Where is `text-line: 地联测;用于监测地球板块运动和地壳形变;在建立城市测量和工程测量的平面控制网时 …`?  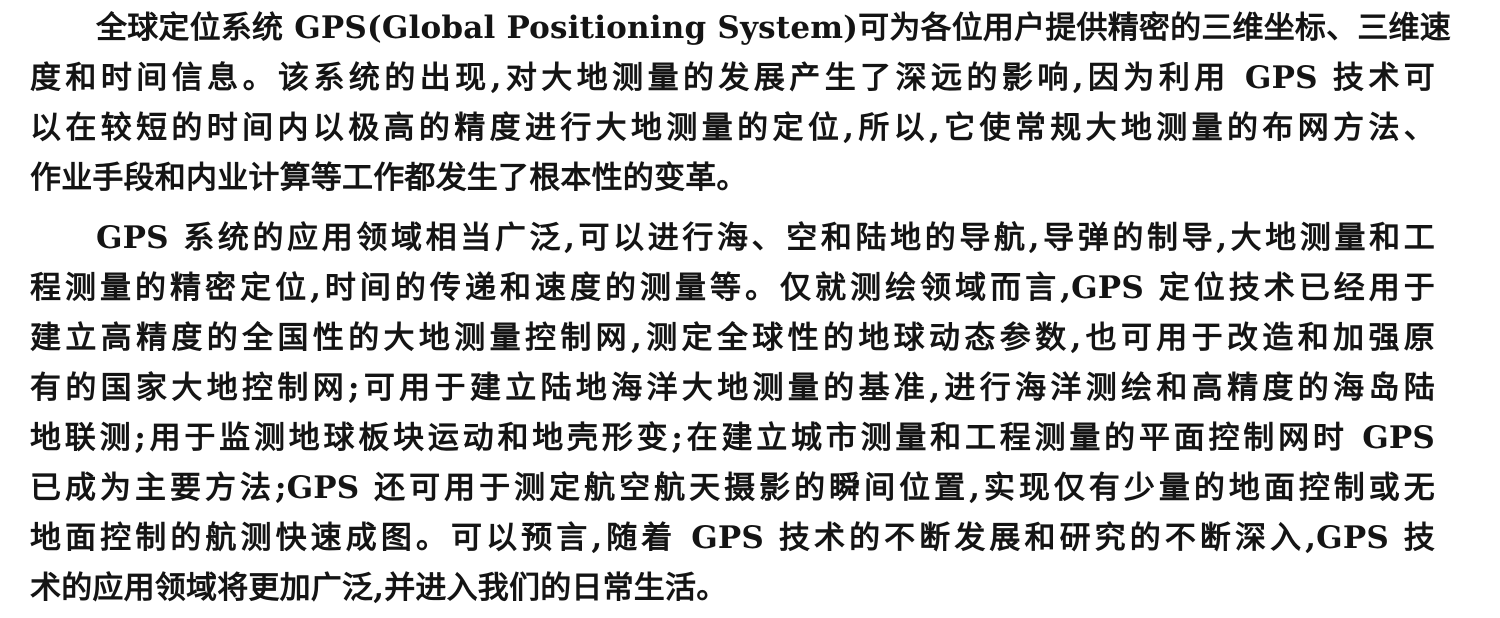 text-line: 地联测;用于监测地球板块运动和地壳形变;在建立城市测量和工程测量的平面控制网时 … is located at coordinates (732, 438).